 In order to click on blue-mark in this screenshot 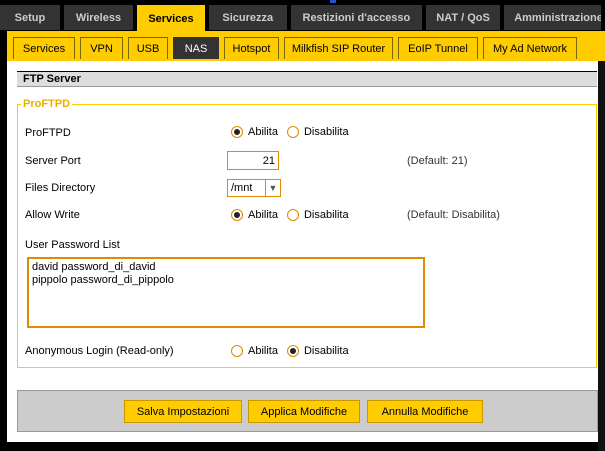, I will do `click(333, 1)`.